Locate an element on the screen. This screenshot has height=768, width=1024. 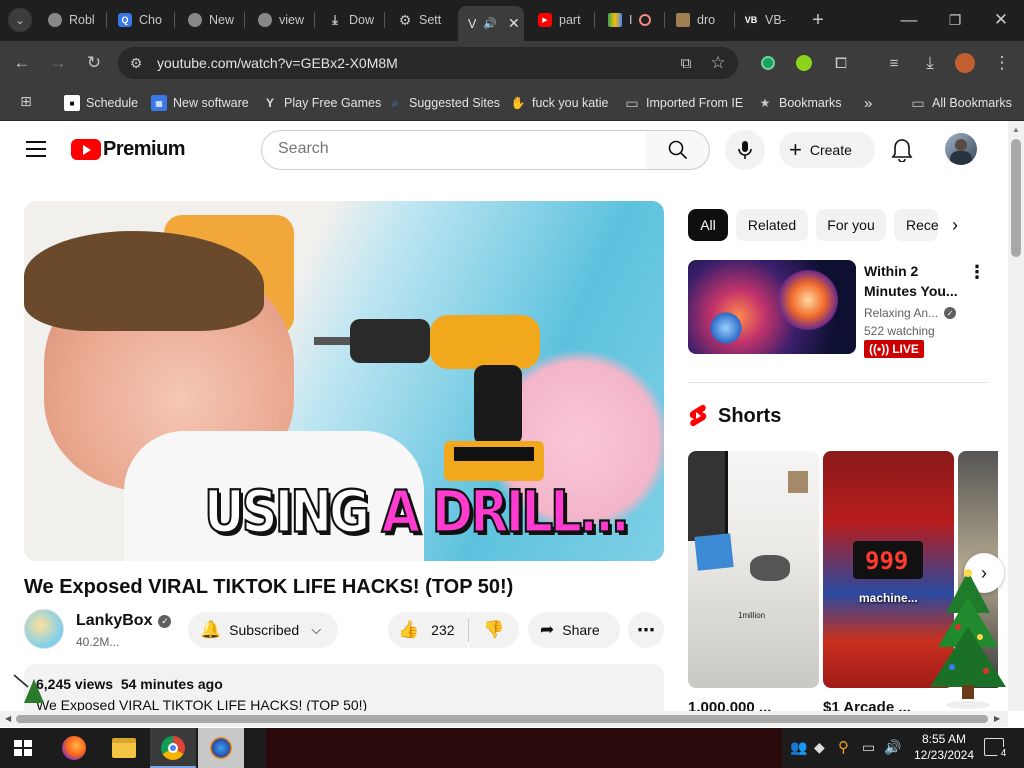
menu-dots-icon: ⋮ is located at coordinates (1002, 63).